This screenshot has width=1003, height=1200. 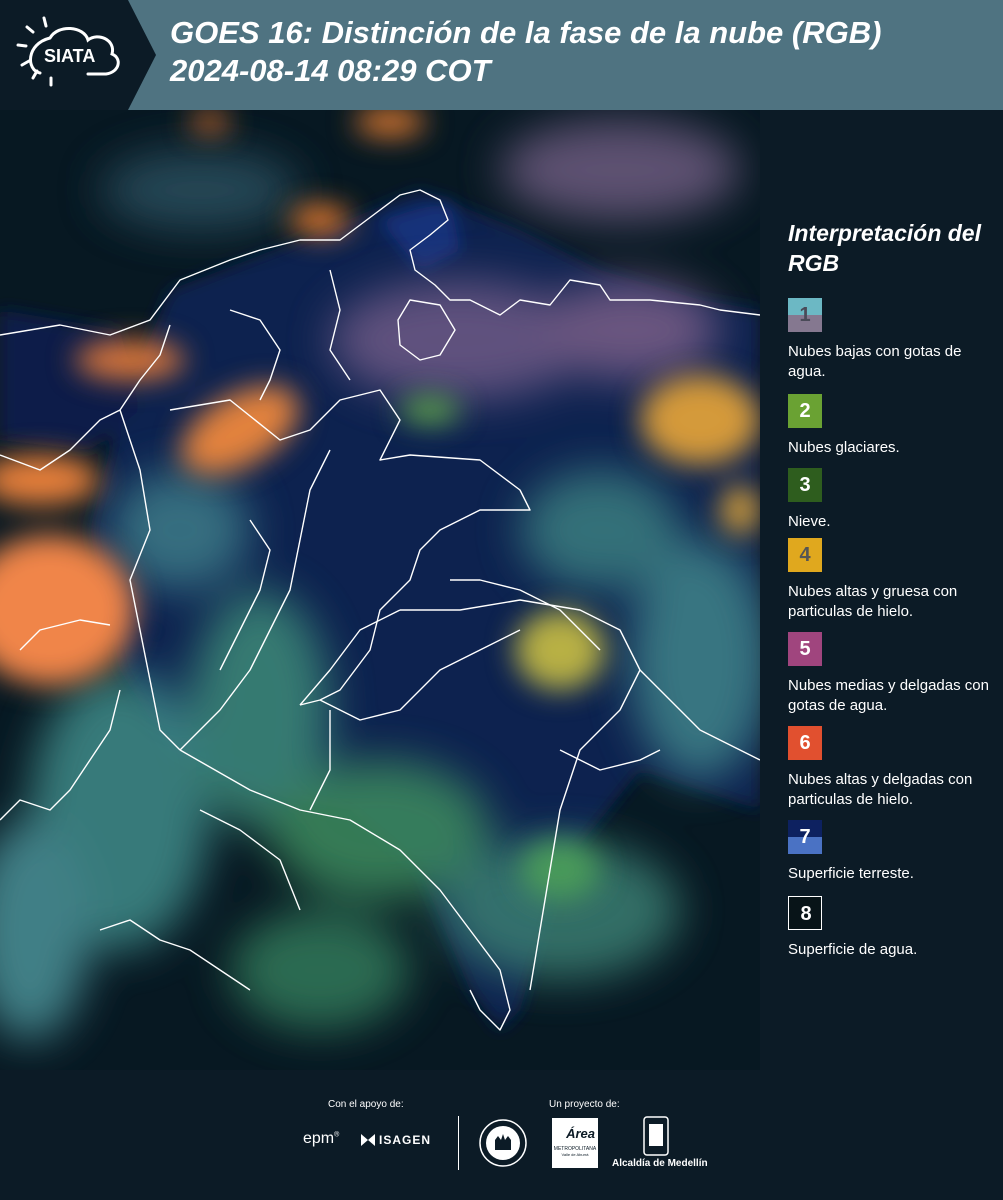 What do you see at coordinates (884, 248) in the screenshot?
I see `legend-title: Interpretación del RGB` at bounding box center [884, 248].